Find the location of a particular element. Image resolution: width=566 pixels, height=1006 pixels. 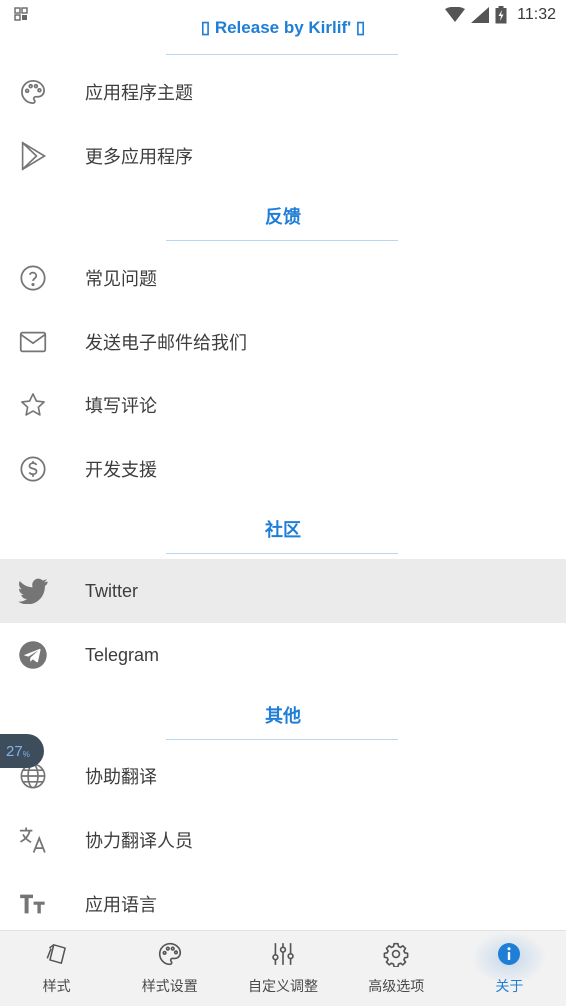

menu-item-label: 更多应用程序 is located at coordinates (139, 157).